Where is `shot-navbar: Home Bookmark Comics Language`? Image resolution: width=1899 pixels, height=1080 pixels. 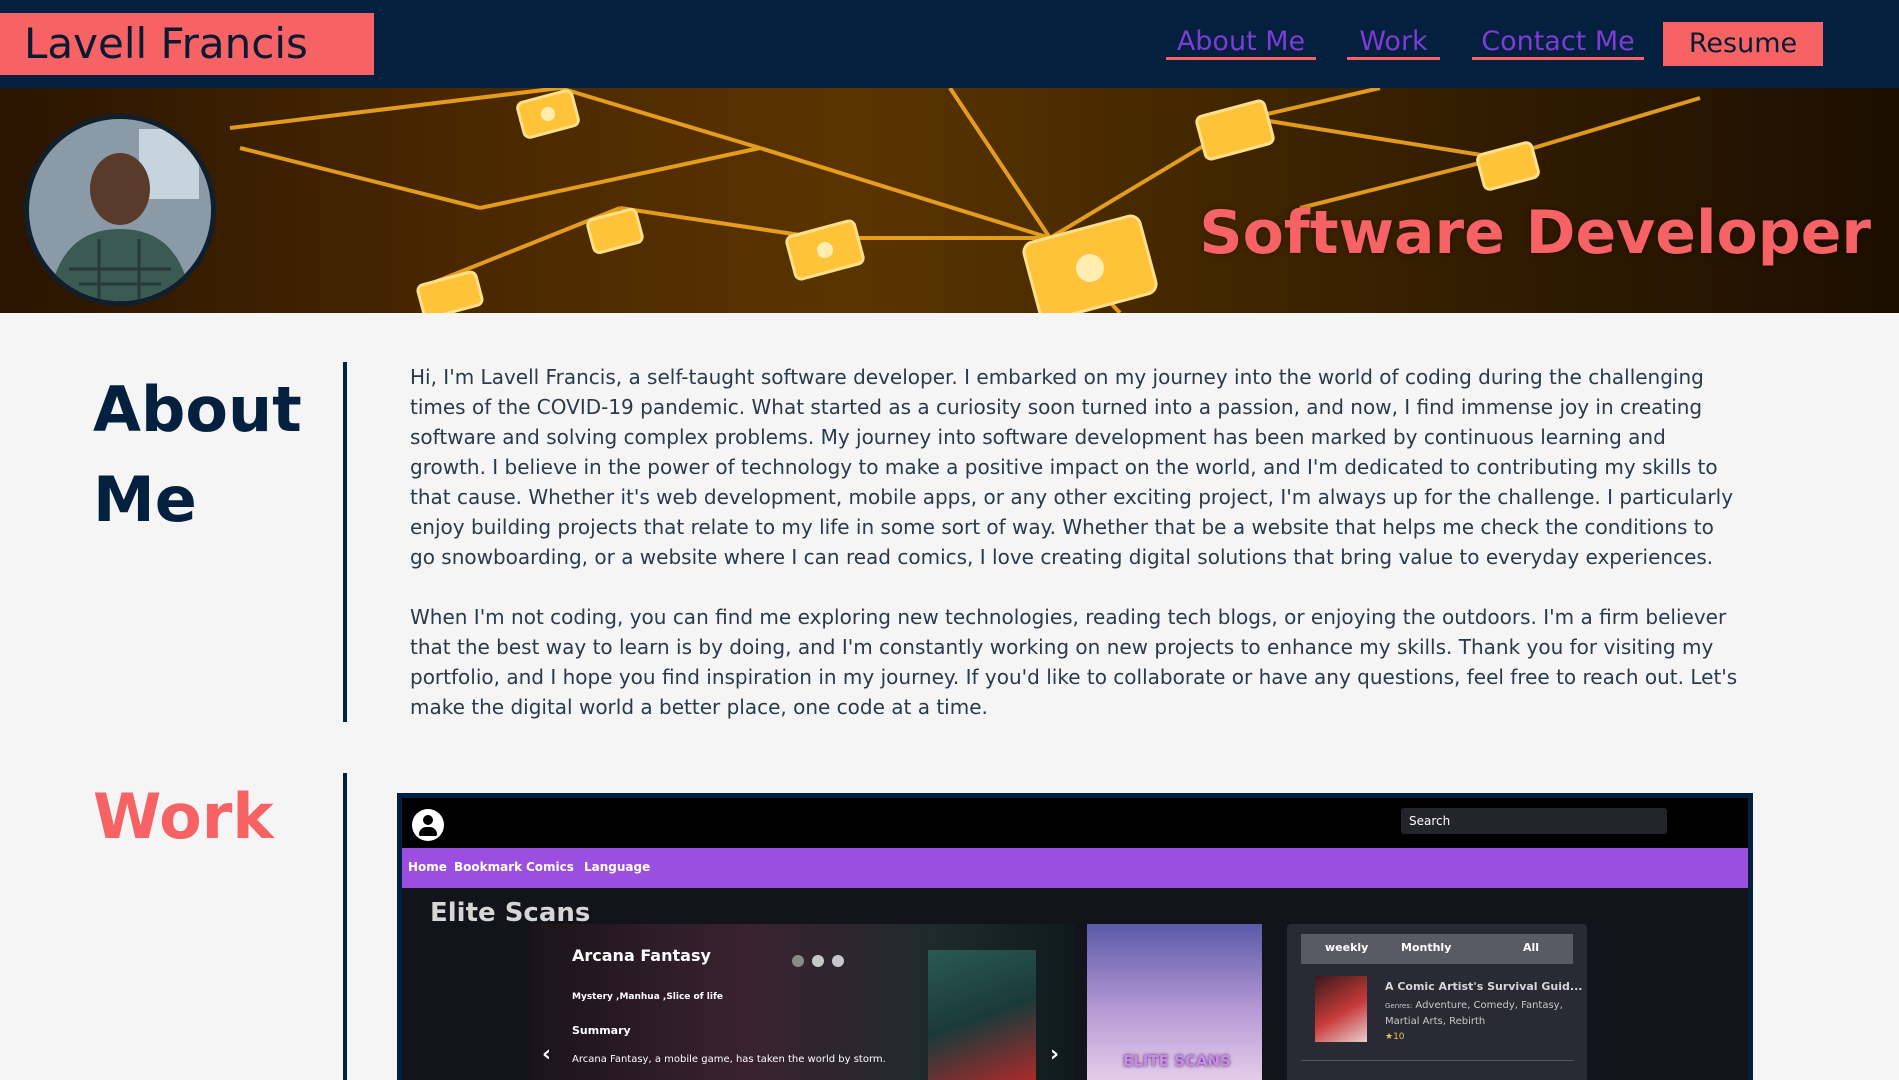 shot-navbar: Home Bookmark Comics Language is located at coordinates (1075, 868).